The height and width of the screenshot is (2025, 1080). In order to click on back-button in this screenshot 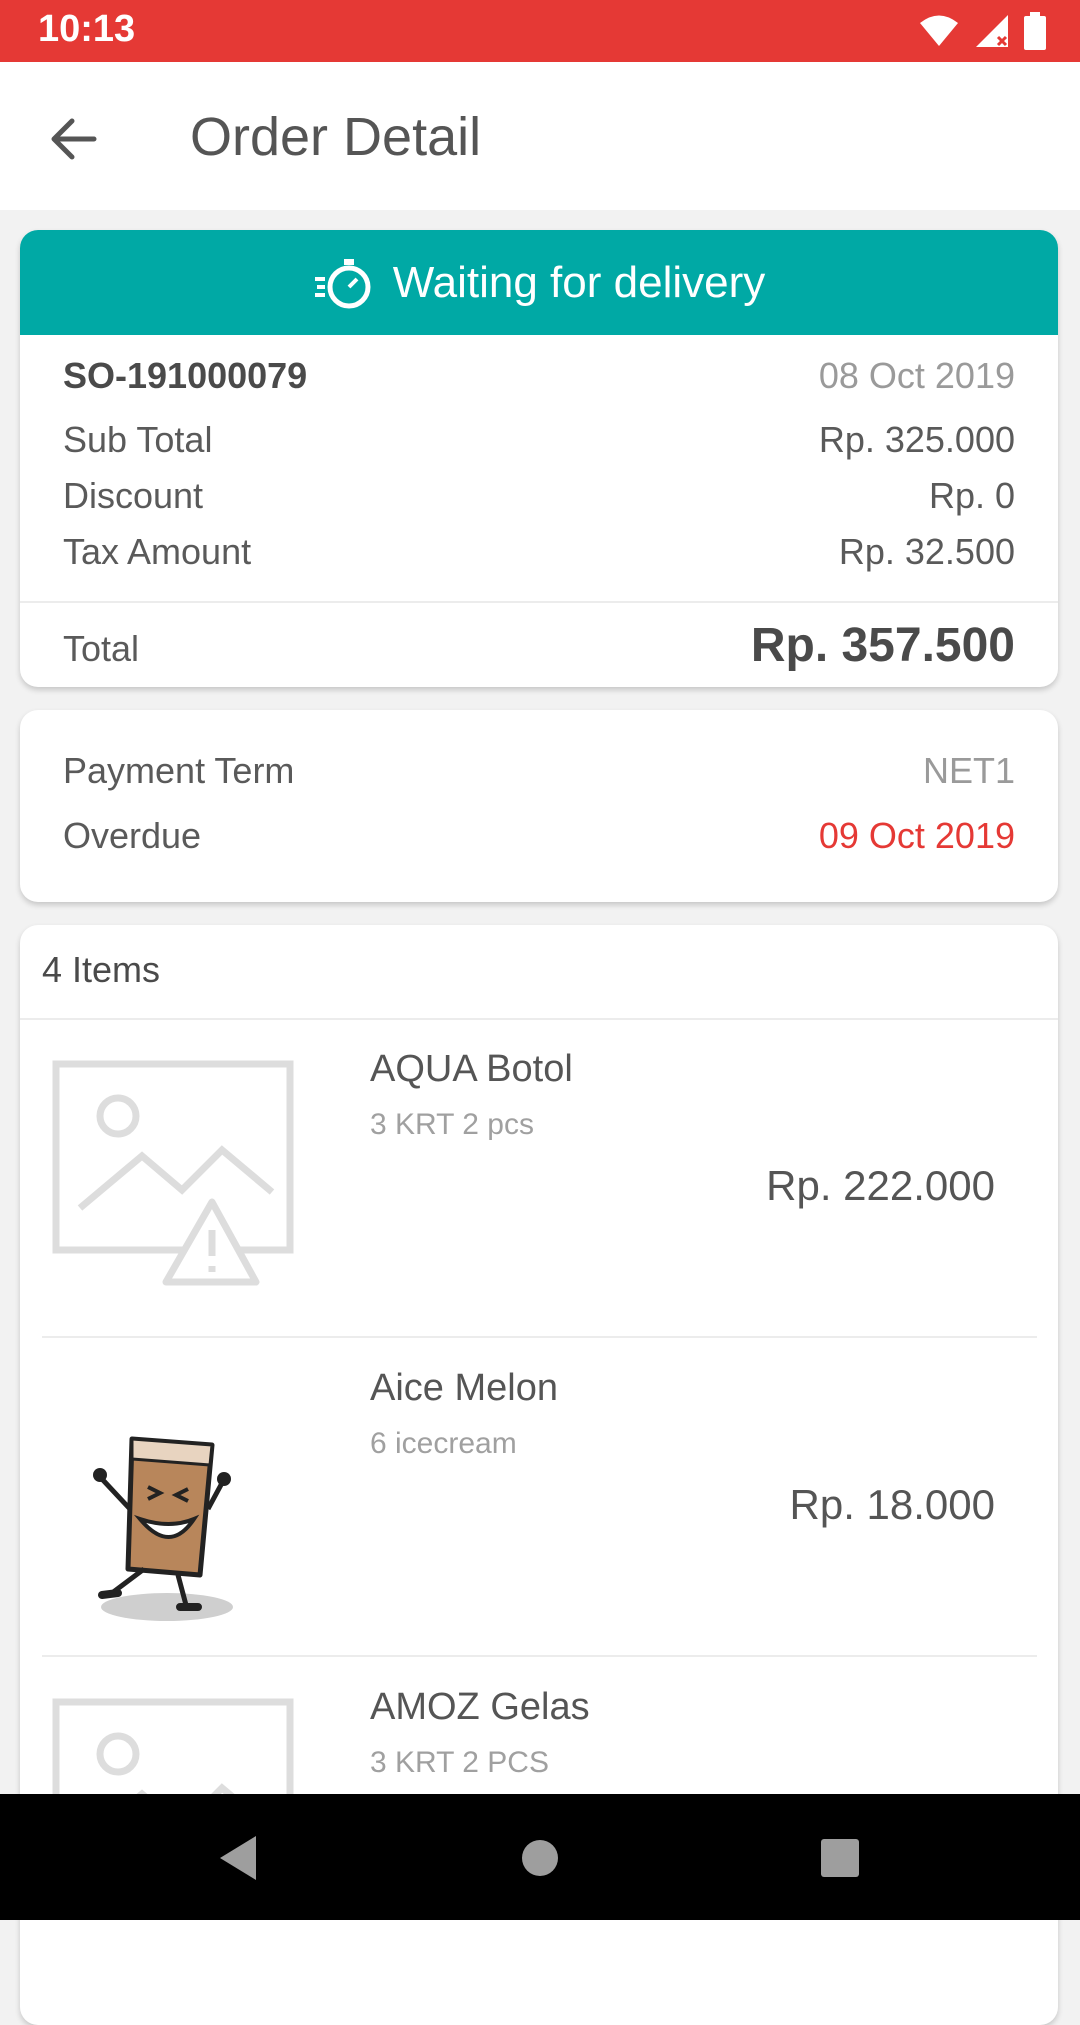, I will do `click(73, 139)`.